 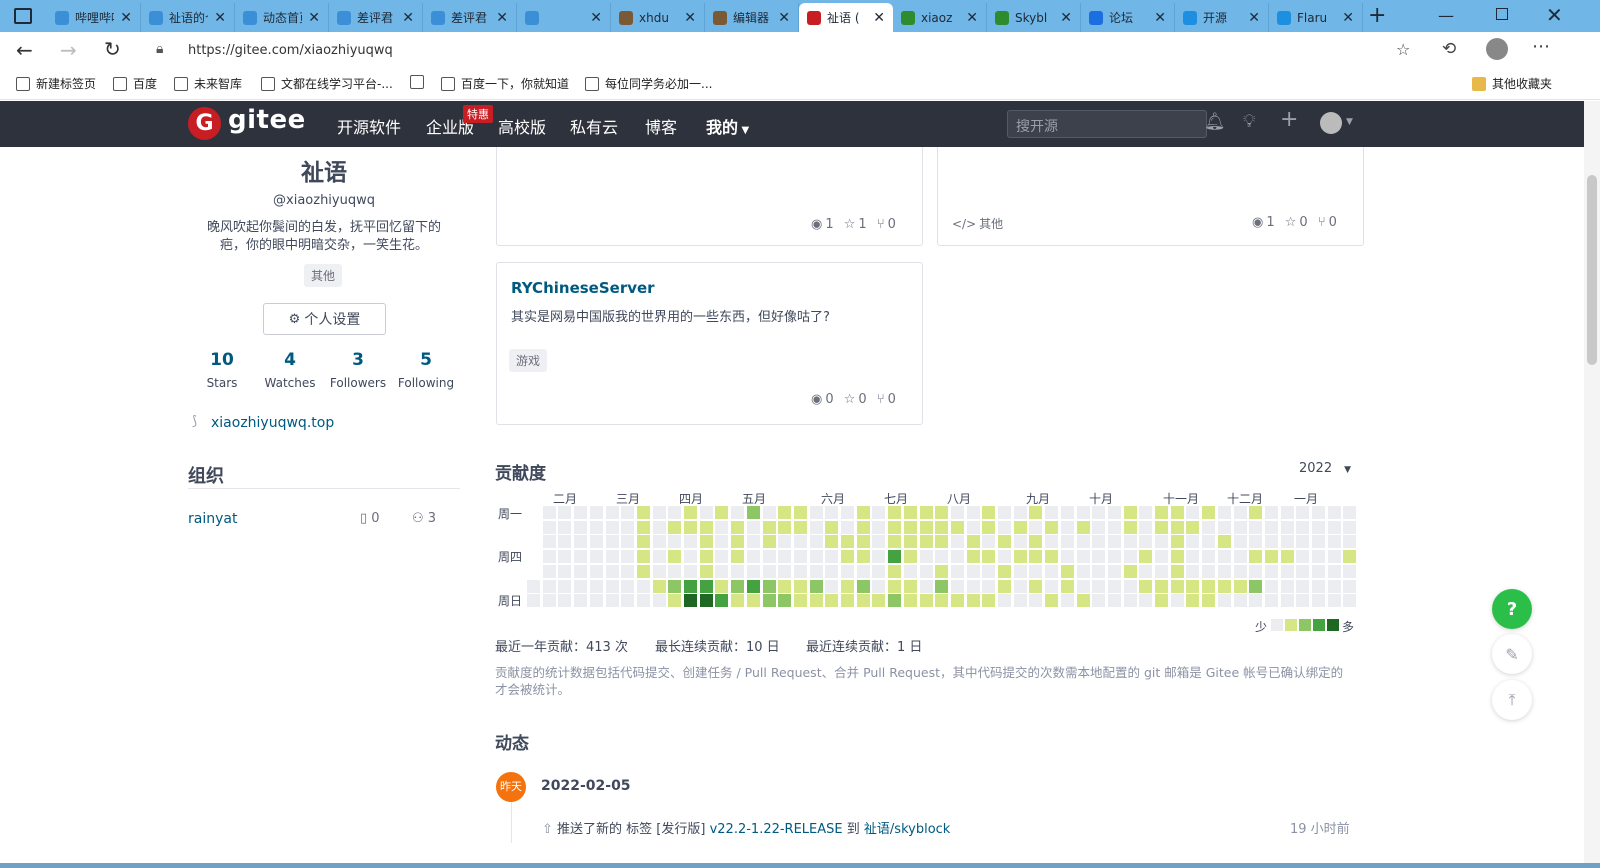 What do you see at coordinates (1128, 17) in the screenshot?
I see `browser-tab: 论坛 ✕` at bounding box center [1128, 17].